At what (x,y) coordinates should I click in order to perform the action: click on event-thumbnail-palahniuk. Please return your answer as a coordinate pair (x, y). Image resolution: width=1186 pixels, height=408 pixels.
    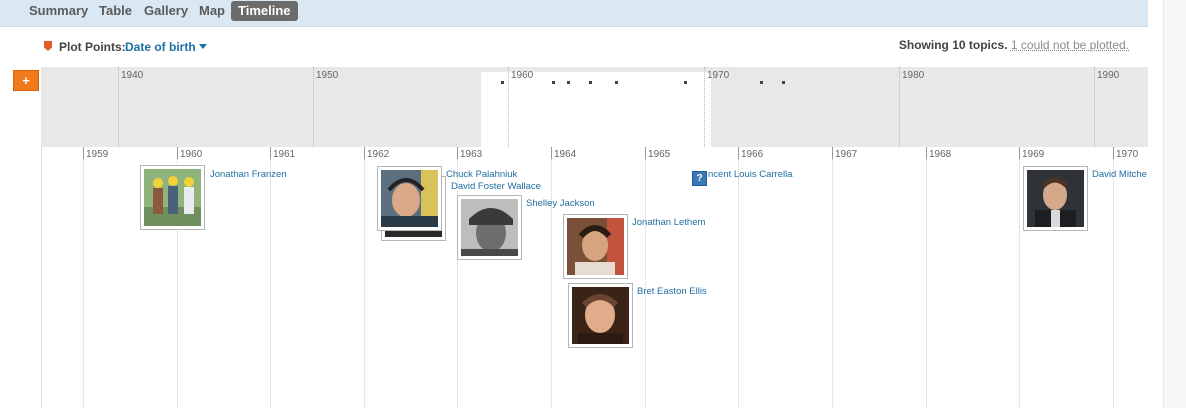
    Looking at the image, I should click on (409, 198).